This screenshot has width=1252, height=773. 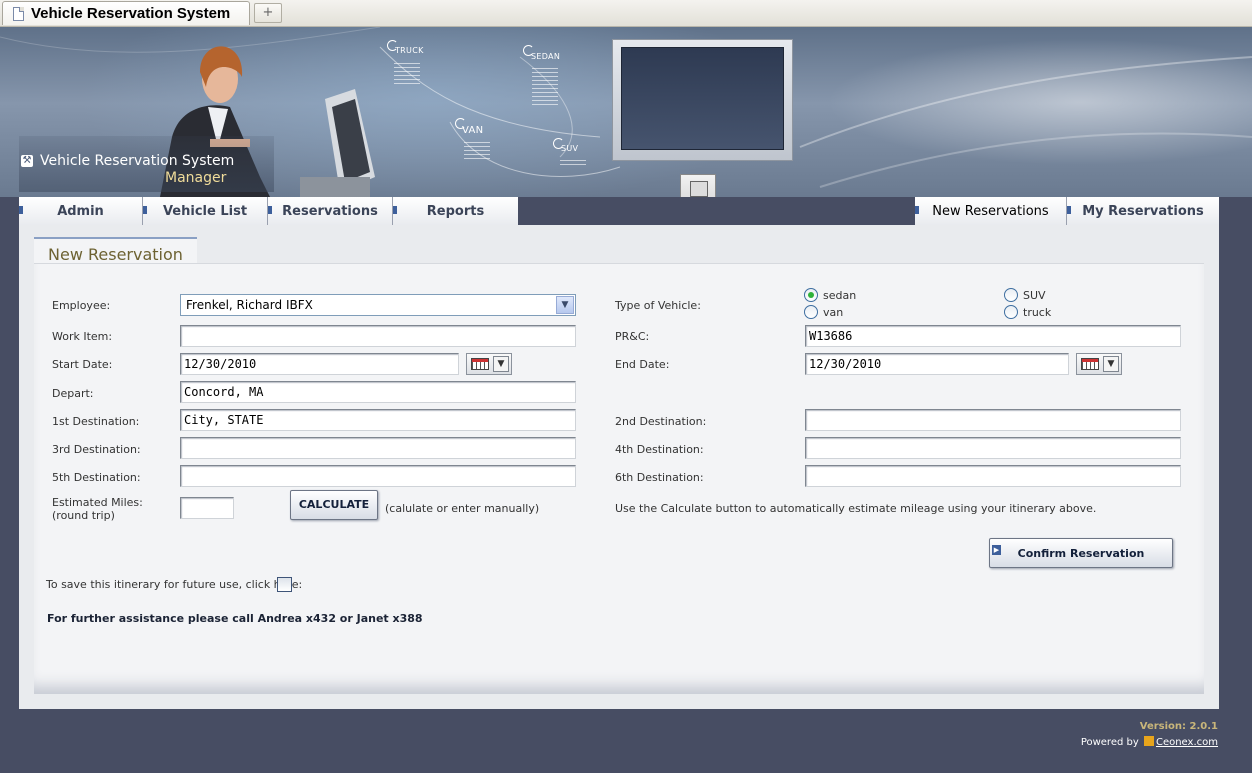 I want to click on browser-tab-title: Vehicle Reservation System, so click(x=131, y=13).